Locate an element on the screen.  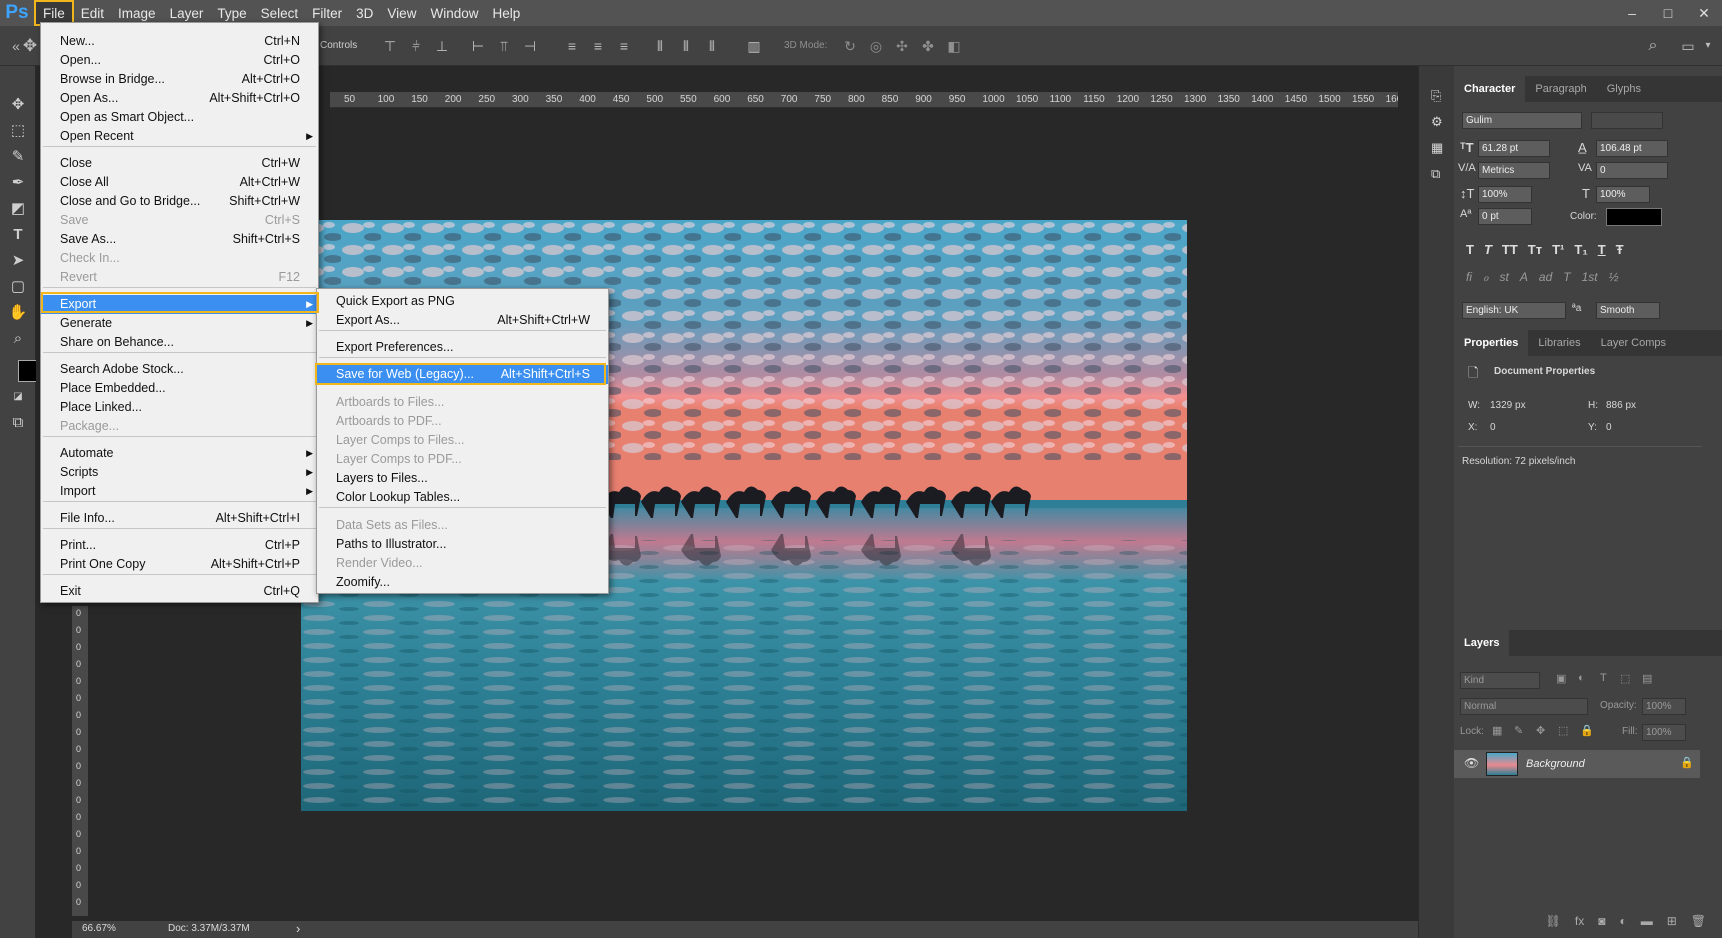
tab-layers: Layers is located at coordinates (1482, 643).